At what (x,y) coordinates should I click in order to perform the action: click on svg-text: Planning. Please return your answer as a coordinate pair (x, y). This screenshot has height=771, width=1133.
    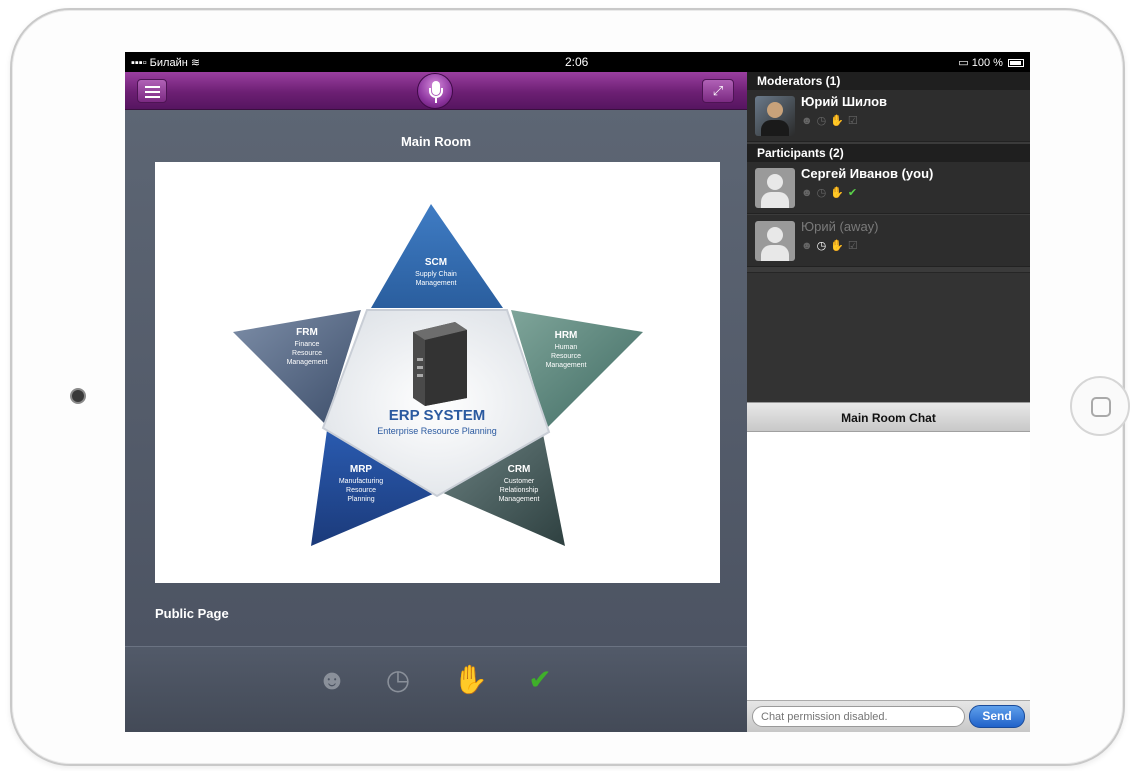
    Looking at the image, I should click on (360, 499).